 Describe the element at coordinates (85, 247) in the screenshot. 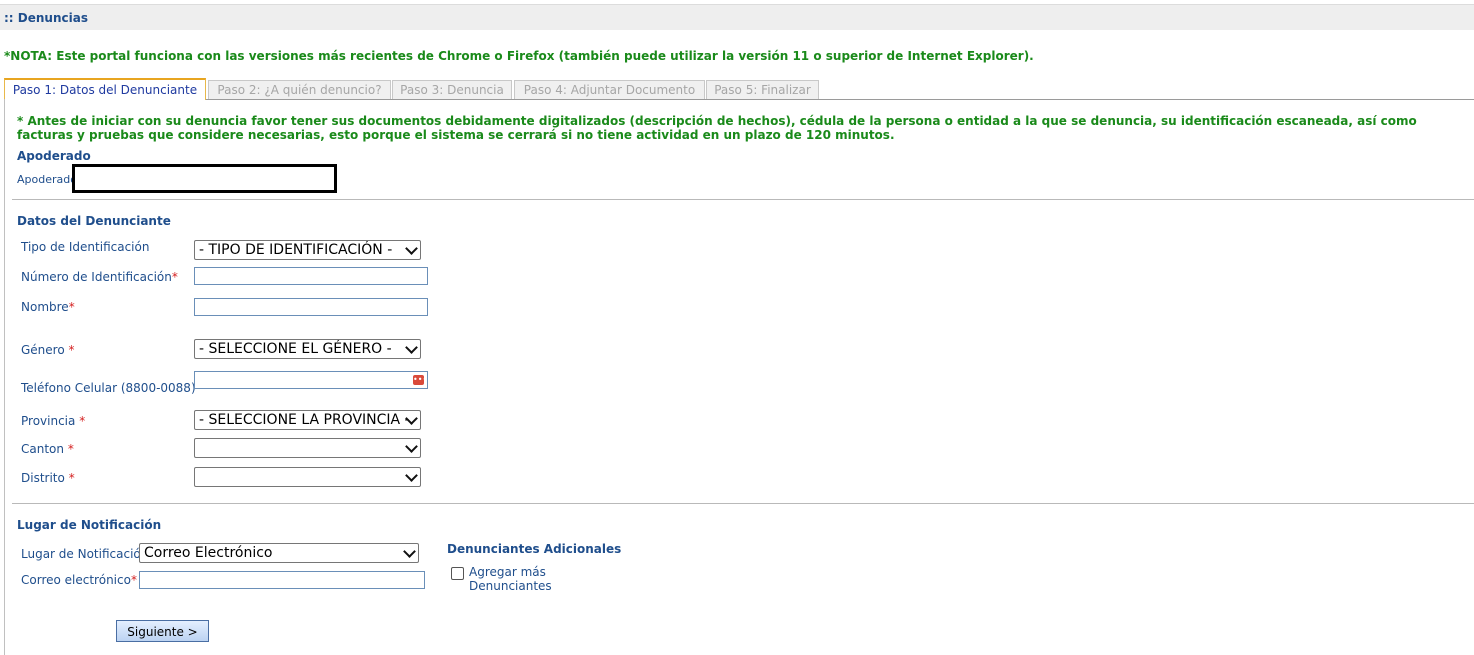

I see `tipo-identificacion-label: Tipo de Identificación` at that location.